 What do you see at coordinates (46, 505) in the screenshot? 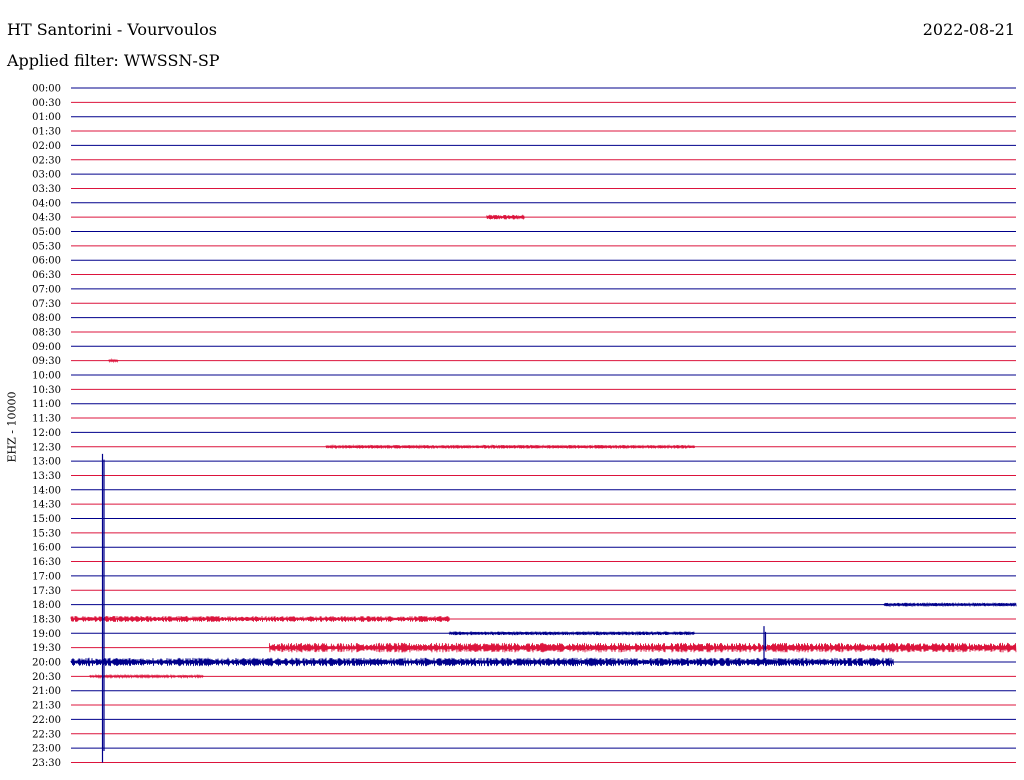
I see `row-label-1430: 14:30` at bounding box center [46, 505].